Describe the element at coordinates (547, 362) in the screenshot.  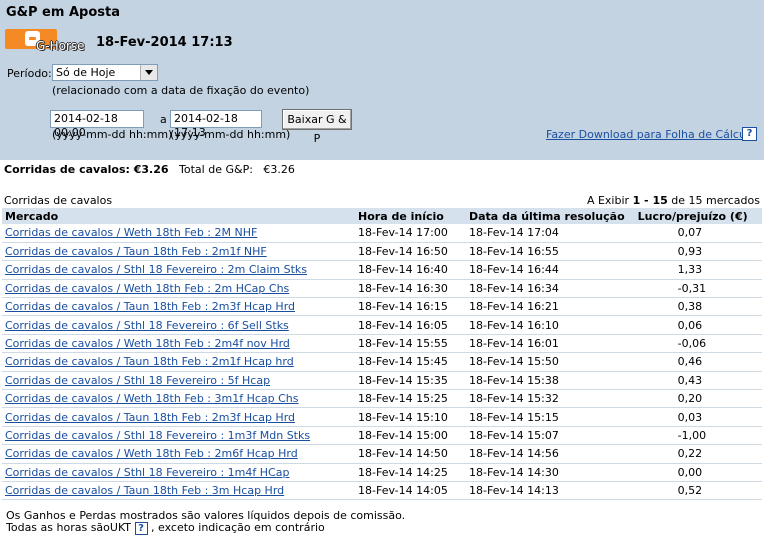
I see `settled-date-cell: 18-Fev-14 15:50` at that location.